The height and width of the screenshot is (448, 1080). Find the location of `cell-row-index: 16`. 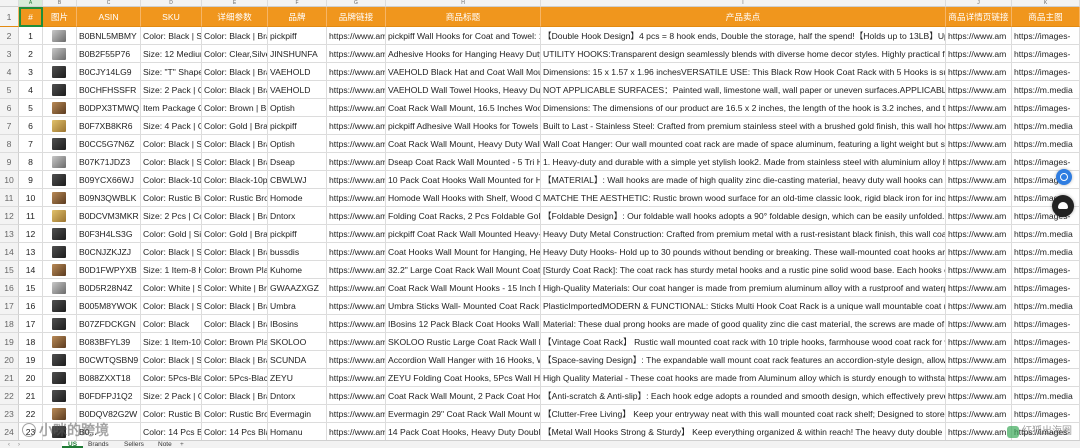

cell-row-index: 16 is located at coordinates (31, 306).